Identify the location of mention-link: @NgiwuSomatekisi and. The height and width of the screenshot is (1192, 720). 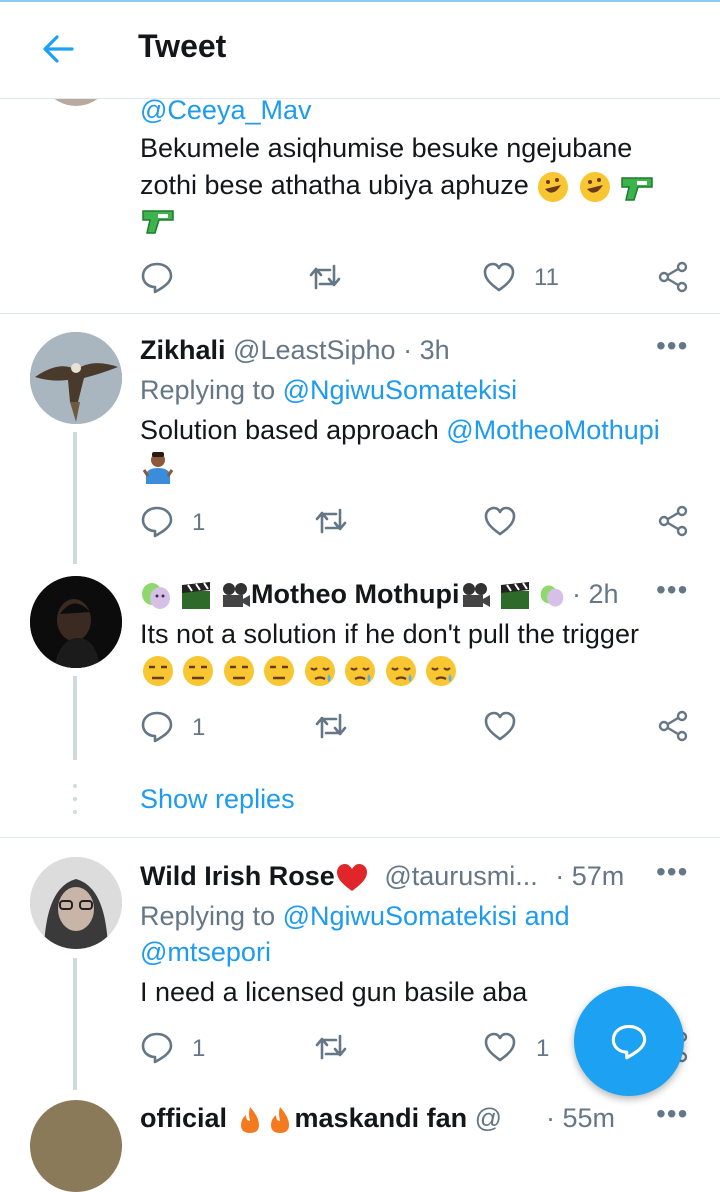
(426, 916).